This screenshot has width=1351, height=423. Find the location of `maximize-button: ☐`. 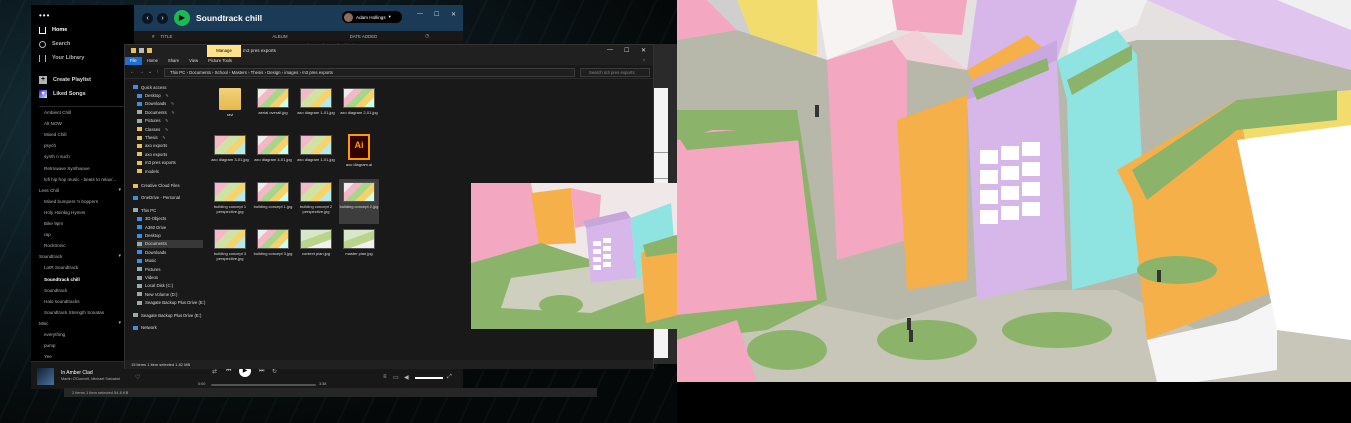

maximize-button: ☐ is located at coordinates (626, 50).